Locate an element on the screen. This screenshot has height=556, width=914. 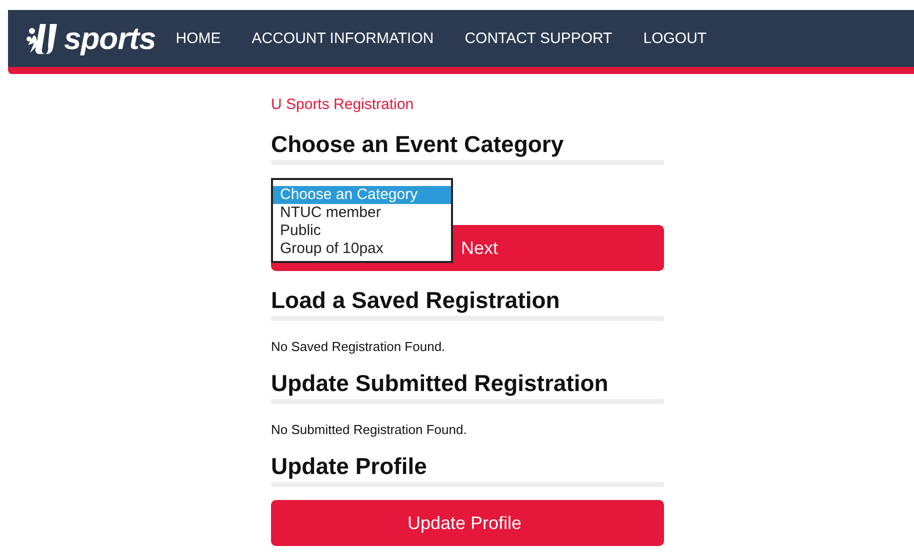
dropdown-option: Group of 10pax is located at coordinates (362, 249).